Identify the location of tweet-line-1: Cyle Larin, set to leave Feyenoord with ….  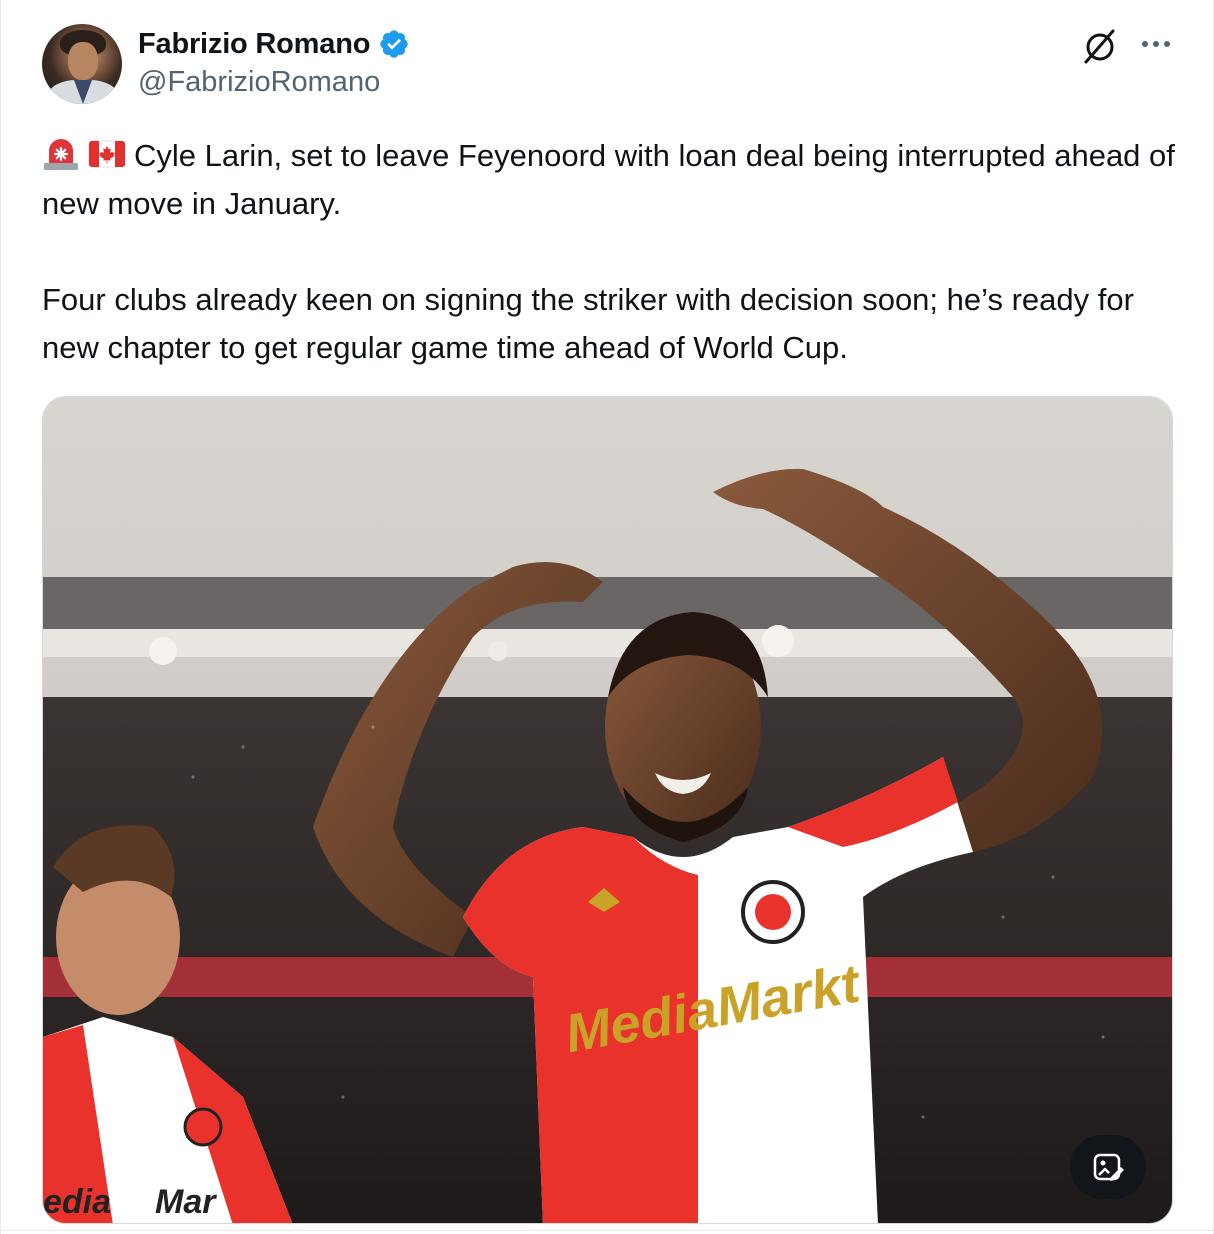
(608, 179).